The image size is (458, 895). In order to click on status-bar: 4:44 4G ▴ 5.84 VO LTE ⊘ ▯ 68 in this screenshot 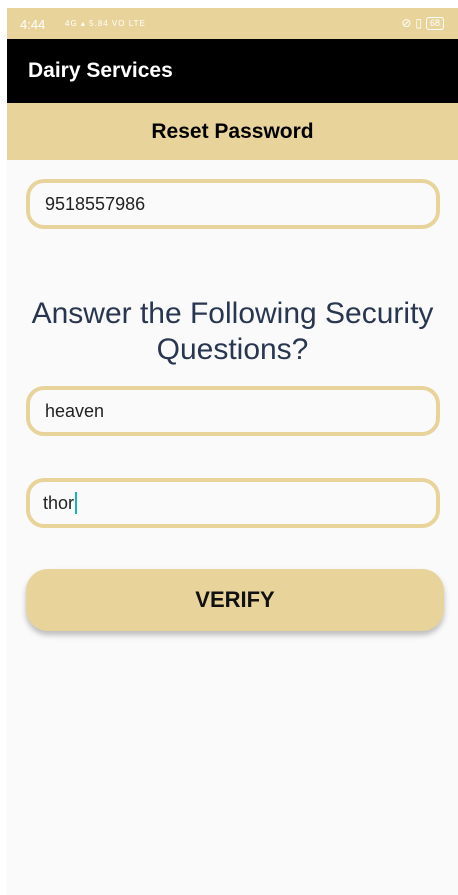, I will do `click(232, 23)`.